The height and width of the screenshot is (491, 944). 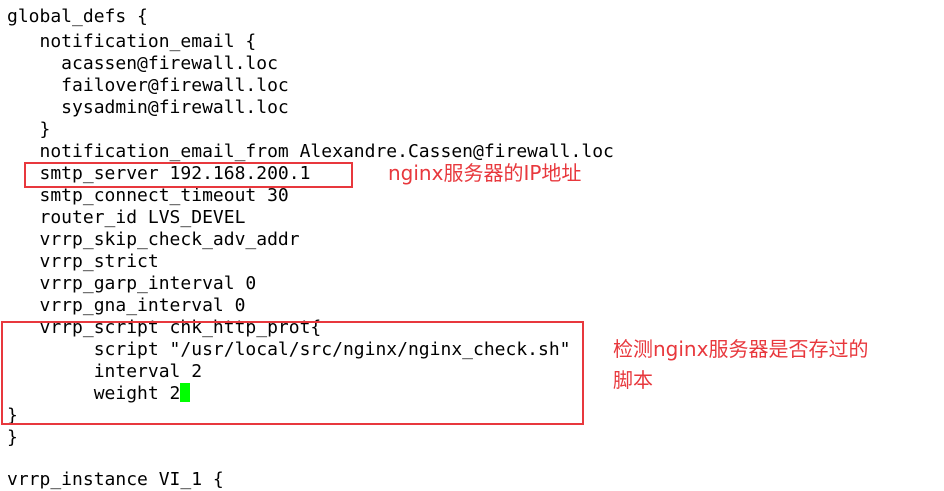 I want to click on script-highlight-box, so click(x=292, y=373).